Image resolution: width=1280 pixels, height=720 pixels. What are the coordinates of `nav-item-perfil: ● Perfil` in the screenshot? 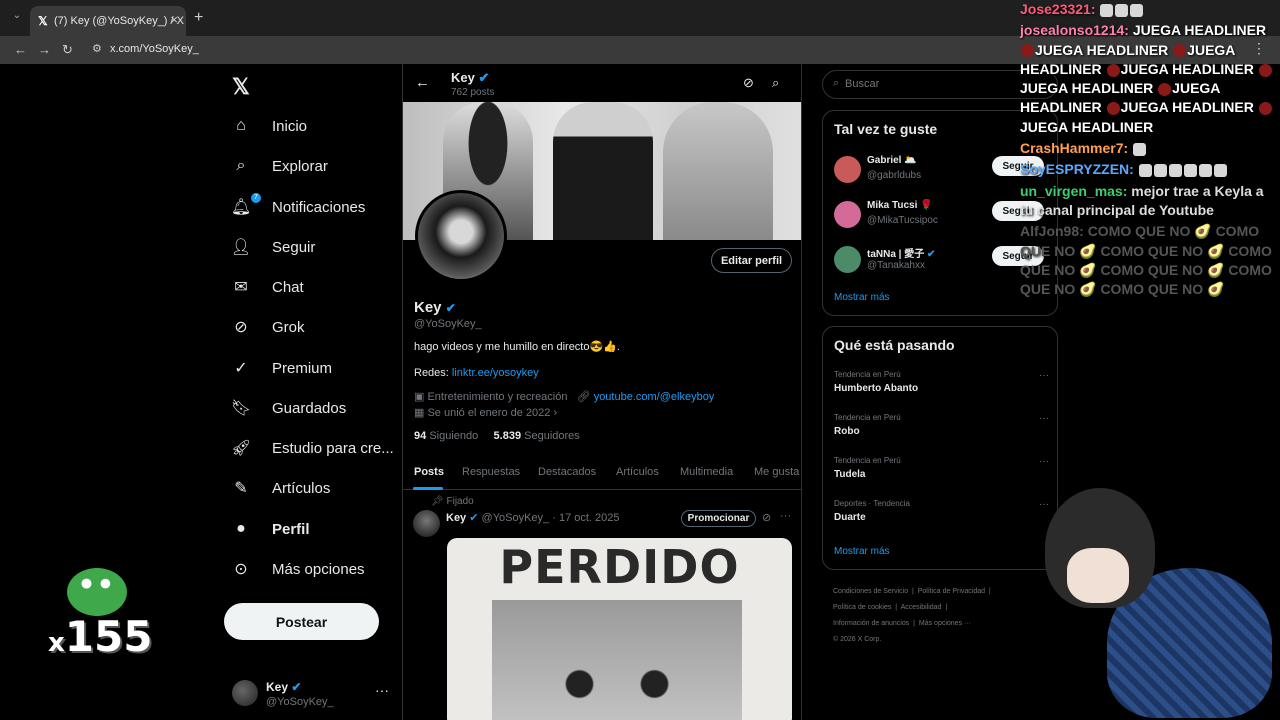 It's located at (270, 529).